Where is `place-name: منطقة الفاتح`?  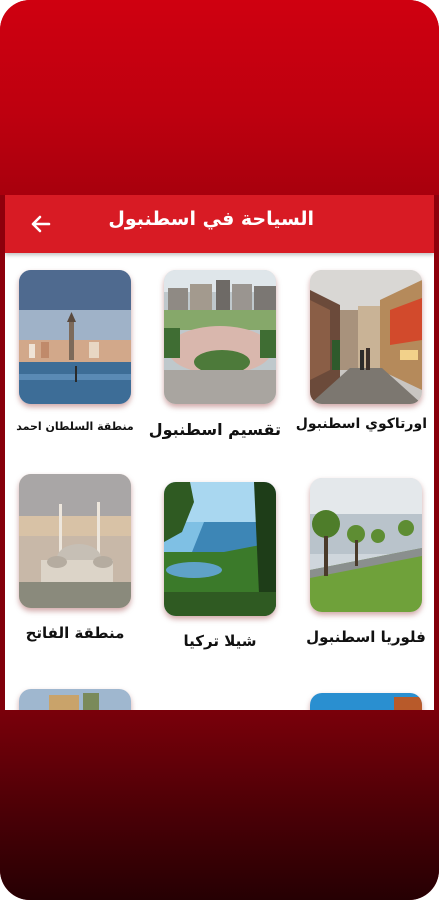 place-name: منطقة الفاتح is located at coordinates (75, 633).